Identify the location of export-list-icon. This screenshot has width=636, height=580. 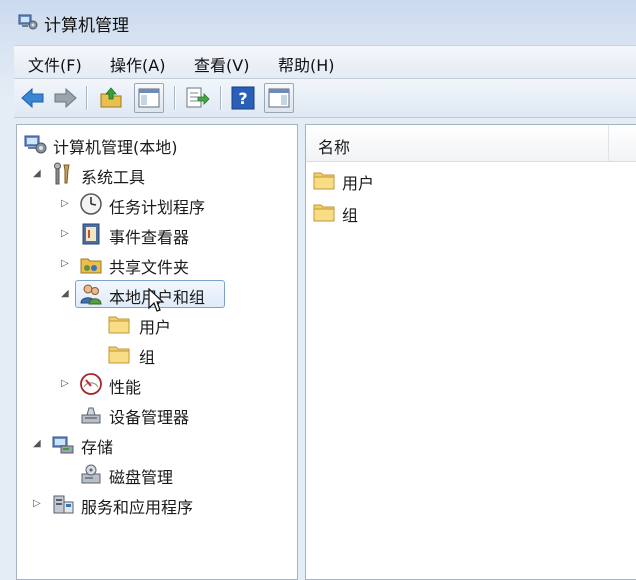
(197, 98).